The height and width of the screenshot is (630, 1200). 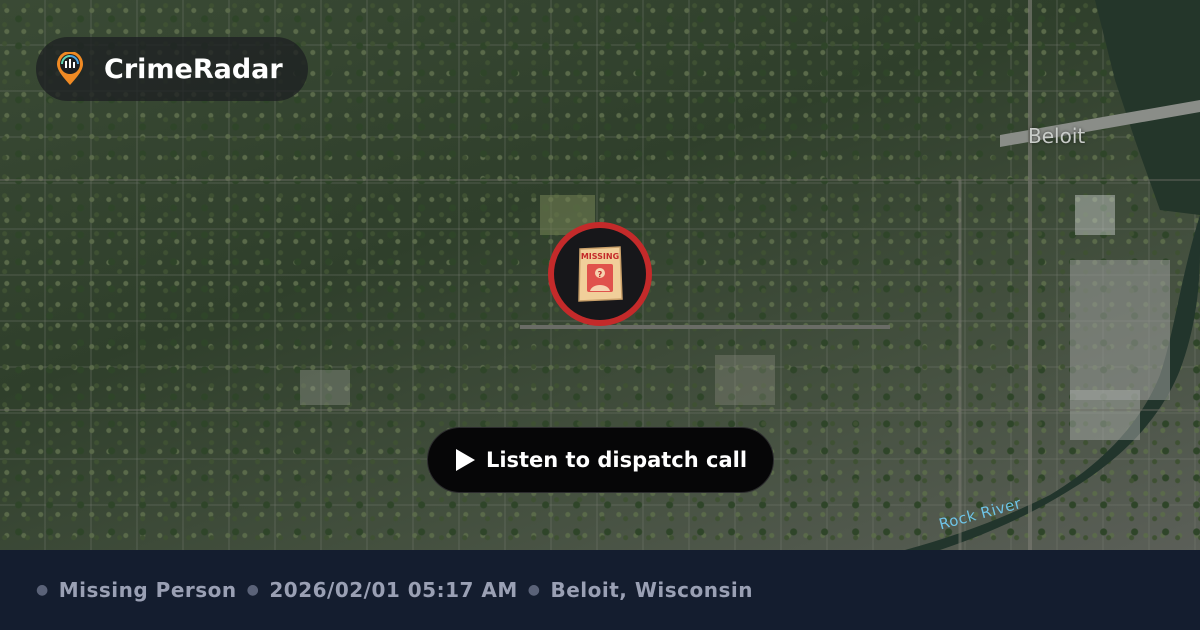 I want to click on brand-badge: CrimeRadar, so click(x=172, y=69).